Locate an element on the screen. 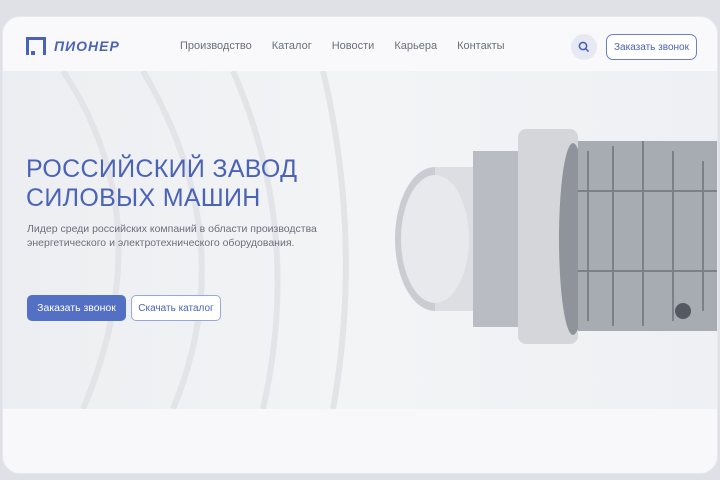 The width and height of the screenshot is (720, 480). hero-title: РОССИЙСКИЙ ЗАВОД СИЛОВЫХ МАШИН is located at coordinates (161, 184).